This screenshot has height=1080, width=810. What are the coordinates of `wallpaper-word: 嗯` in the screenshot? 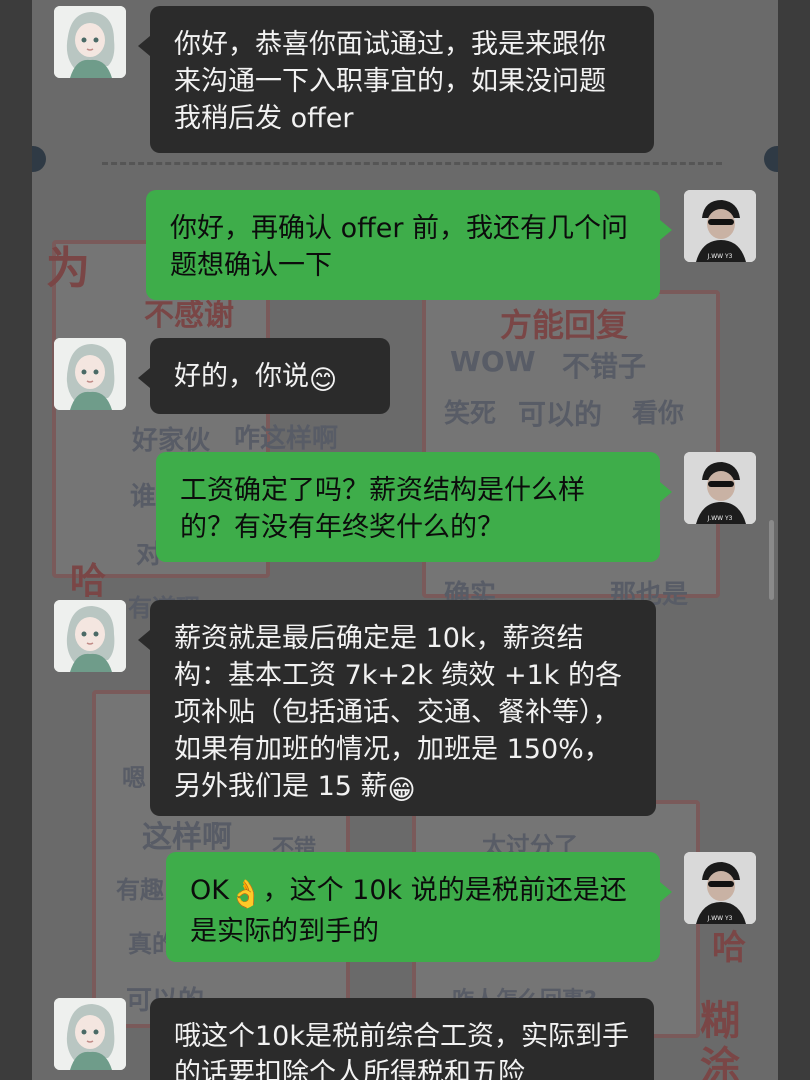 It's located at (134, 778).